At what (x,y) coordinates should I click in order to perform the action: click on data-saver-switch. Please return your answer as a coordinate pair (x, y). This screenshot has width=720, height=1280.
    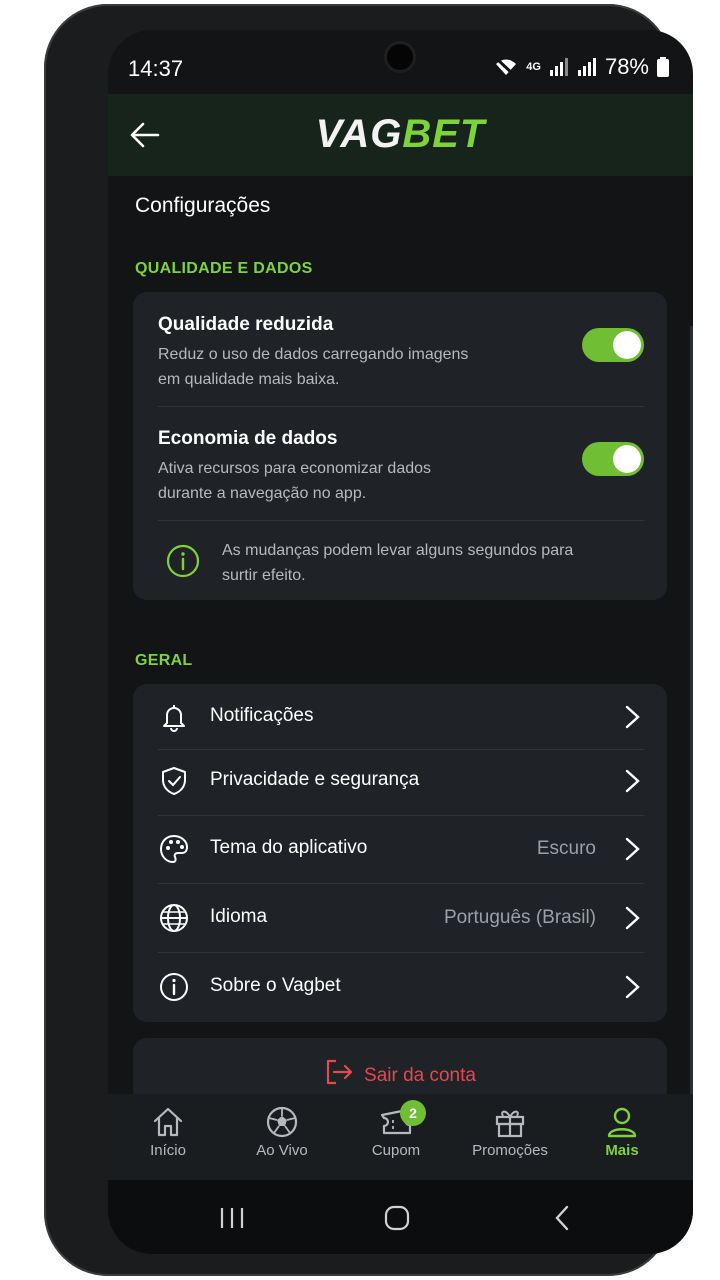
    Looking at the image, I should click on (613, 459).